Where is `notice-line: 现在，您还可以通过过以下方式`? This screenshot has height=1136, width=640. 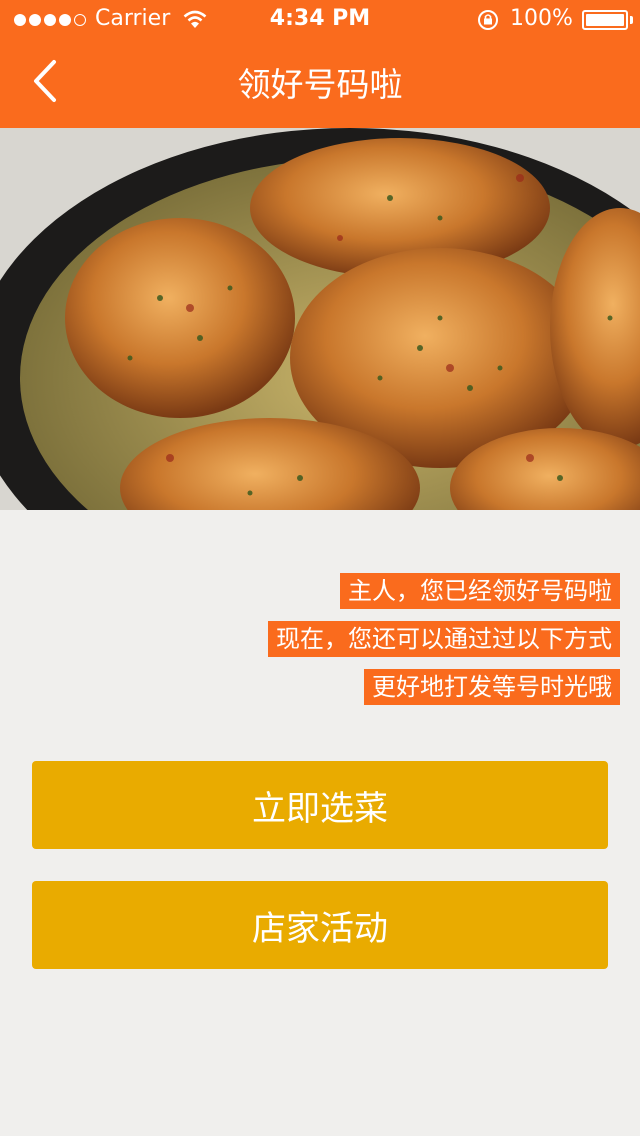 notice-line: 现在，您还可以通过过以下方式 is located at coordinates (444, 639).